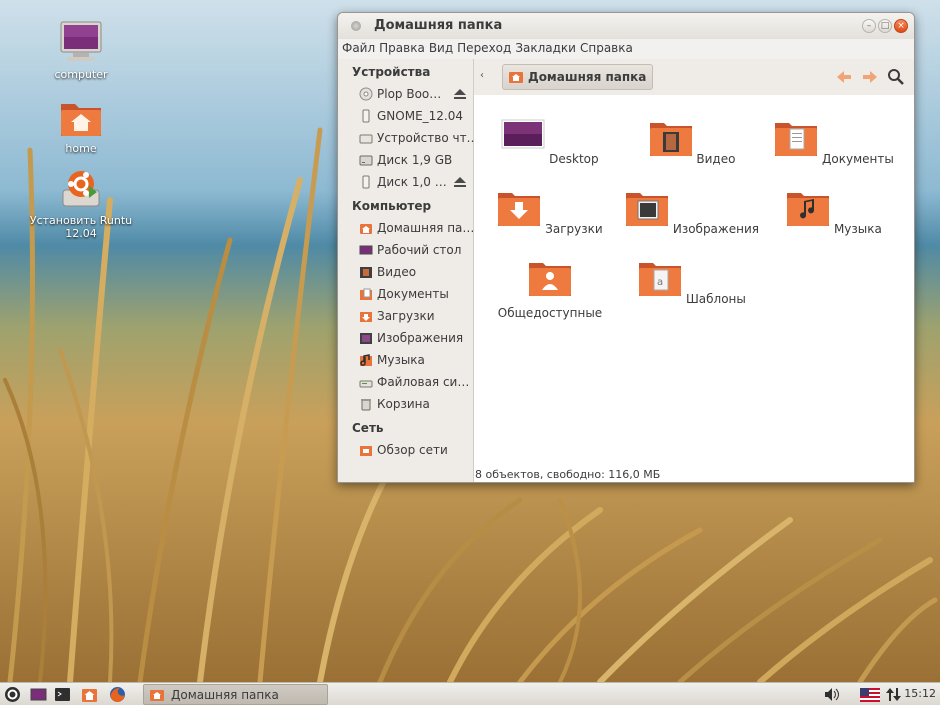 The image size is (940, 705). I want to click on breadcrumb-home: Домашняя папка, so click(578, 77).